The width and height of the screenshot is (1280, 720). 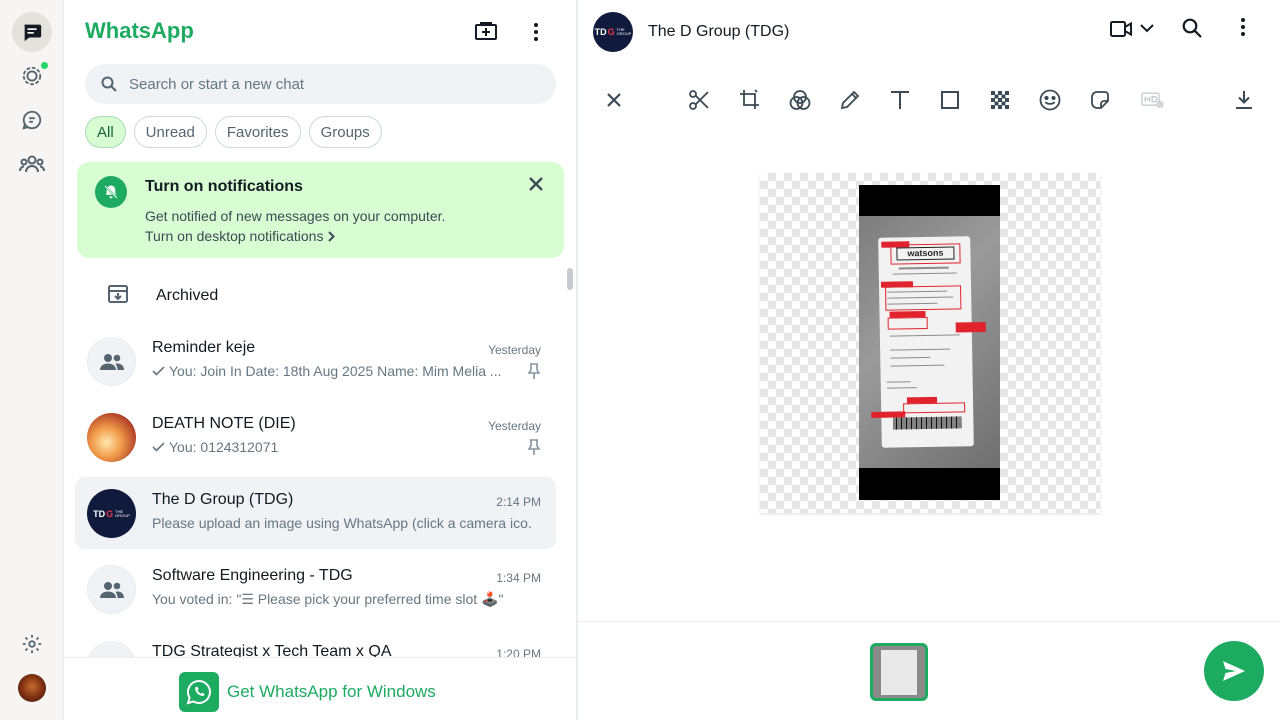 I want to click on close-editor-icon, so click(x=614, y=100).